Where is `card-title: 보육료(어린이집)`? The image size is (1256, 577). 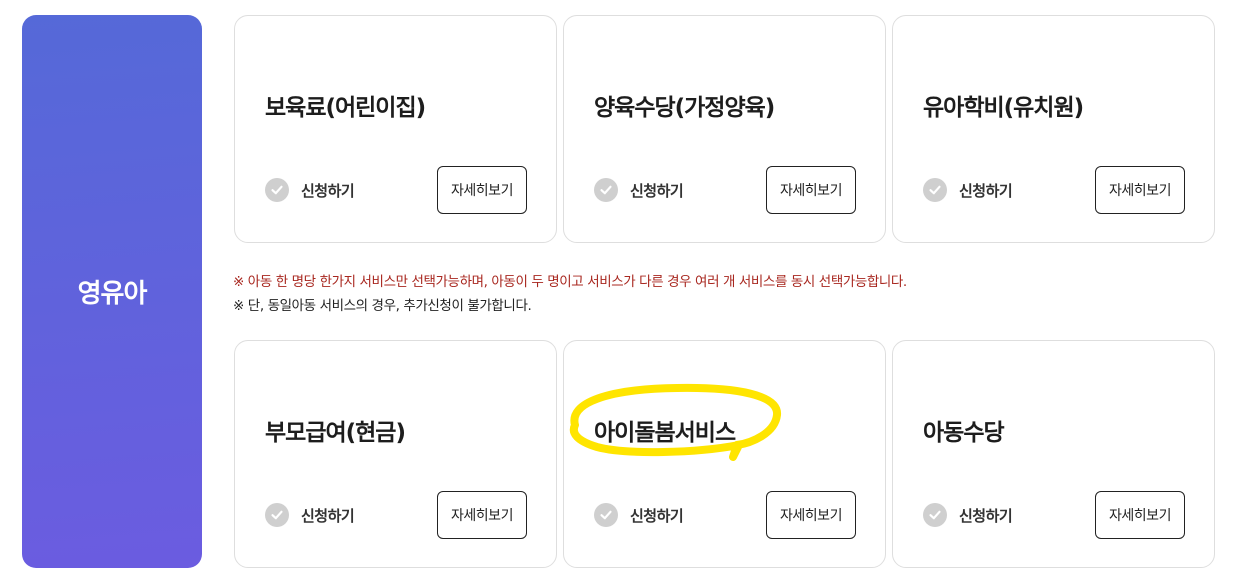
card-title: 보육료(어린이집) is located at coordinates (345, 108).